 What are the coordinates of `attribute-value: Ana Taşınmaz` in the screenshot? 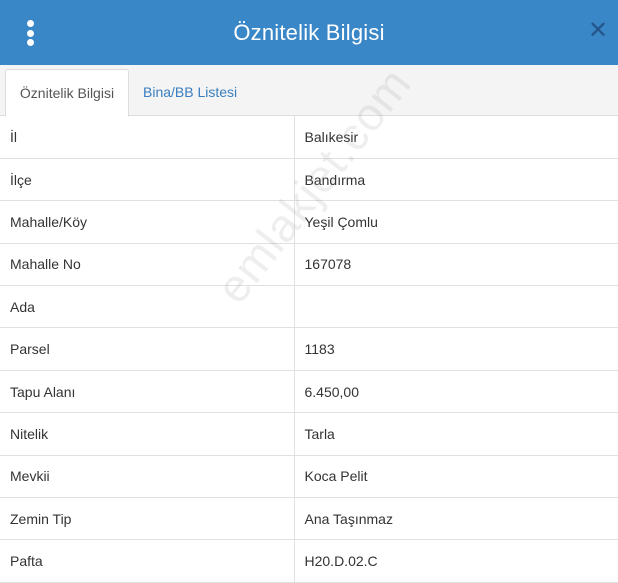 It's located at (455, 519).